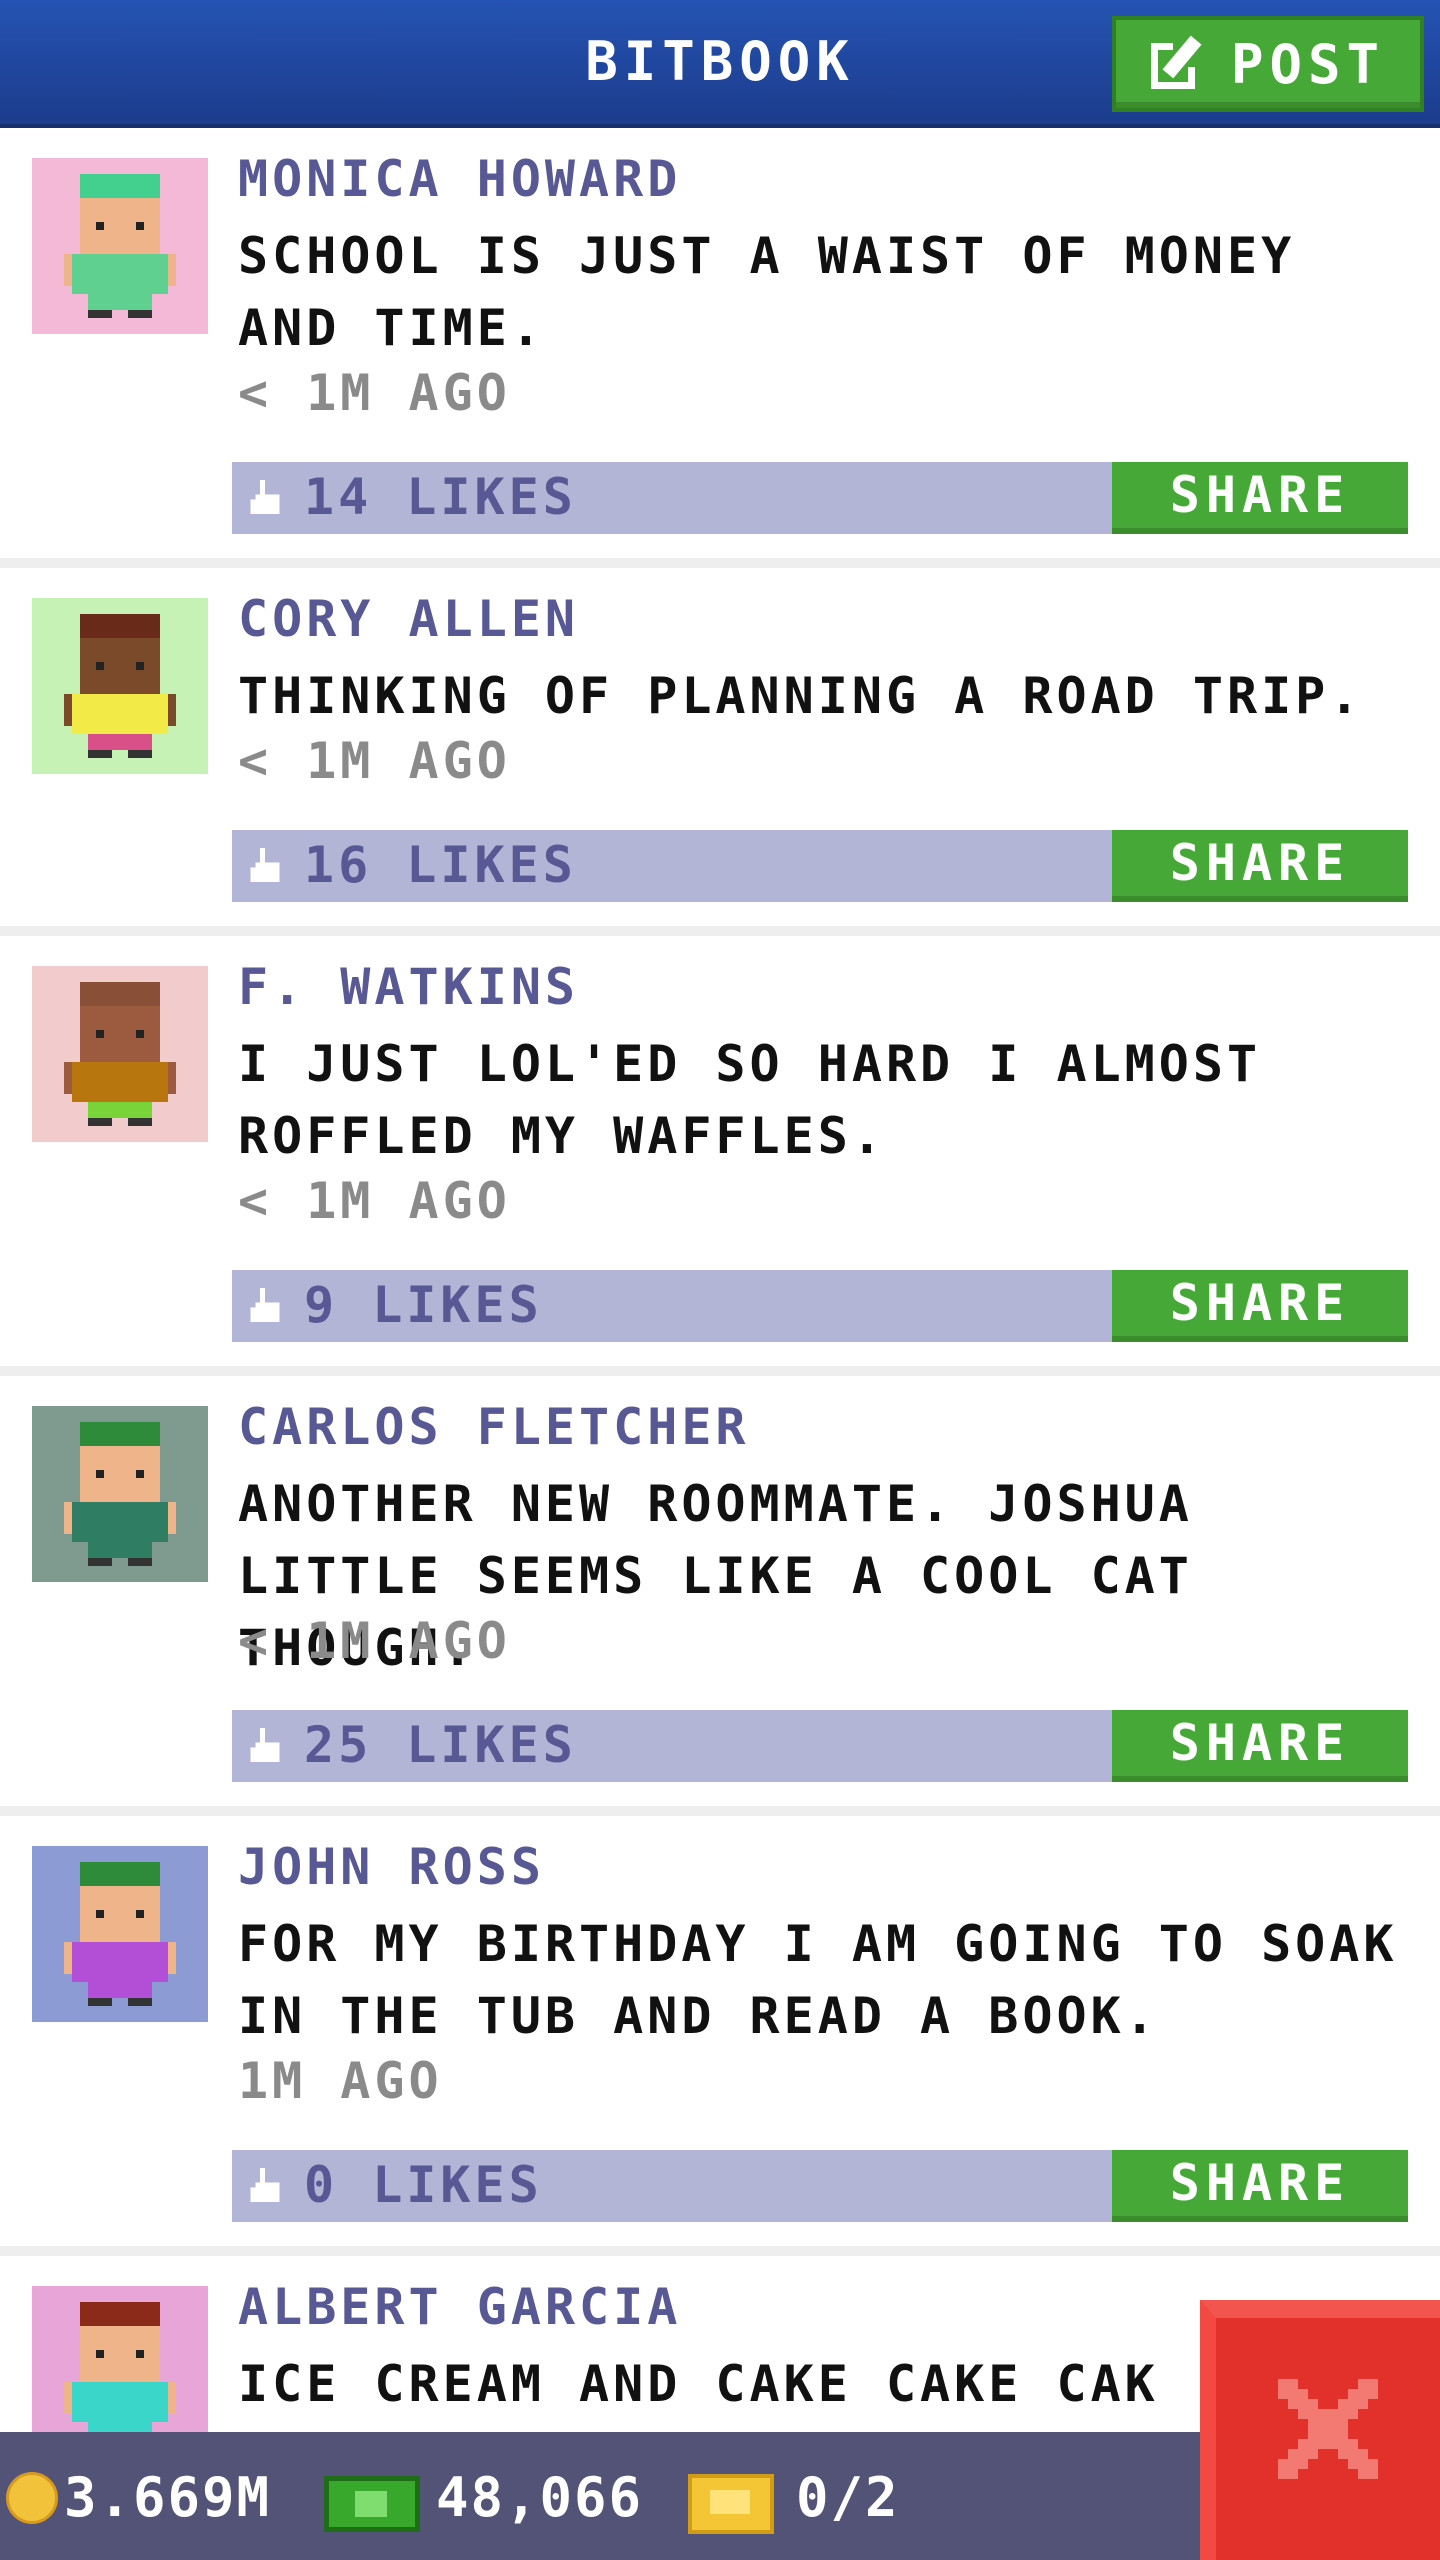 This screenshot has width=1440, height=2560. I want to click on post-author: CARLOS FLETCHER, so click(494, 1427).